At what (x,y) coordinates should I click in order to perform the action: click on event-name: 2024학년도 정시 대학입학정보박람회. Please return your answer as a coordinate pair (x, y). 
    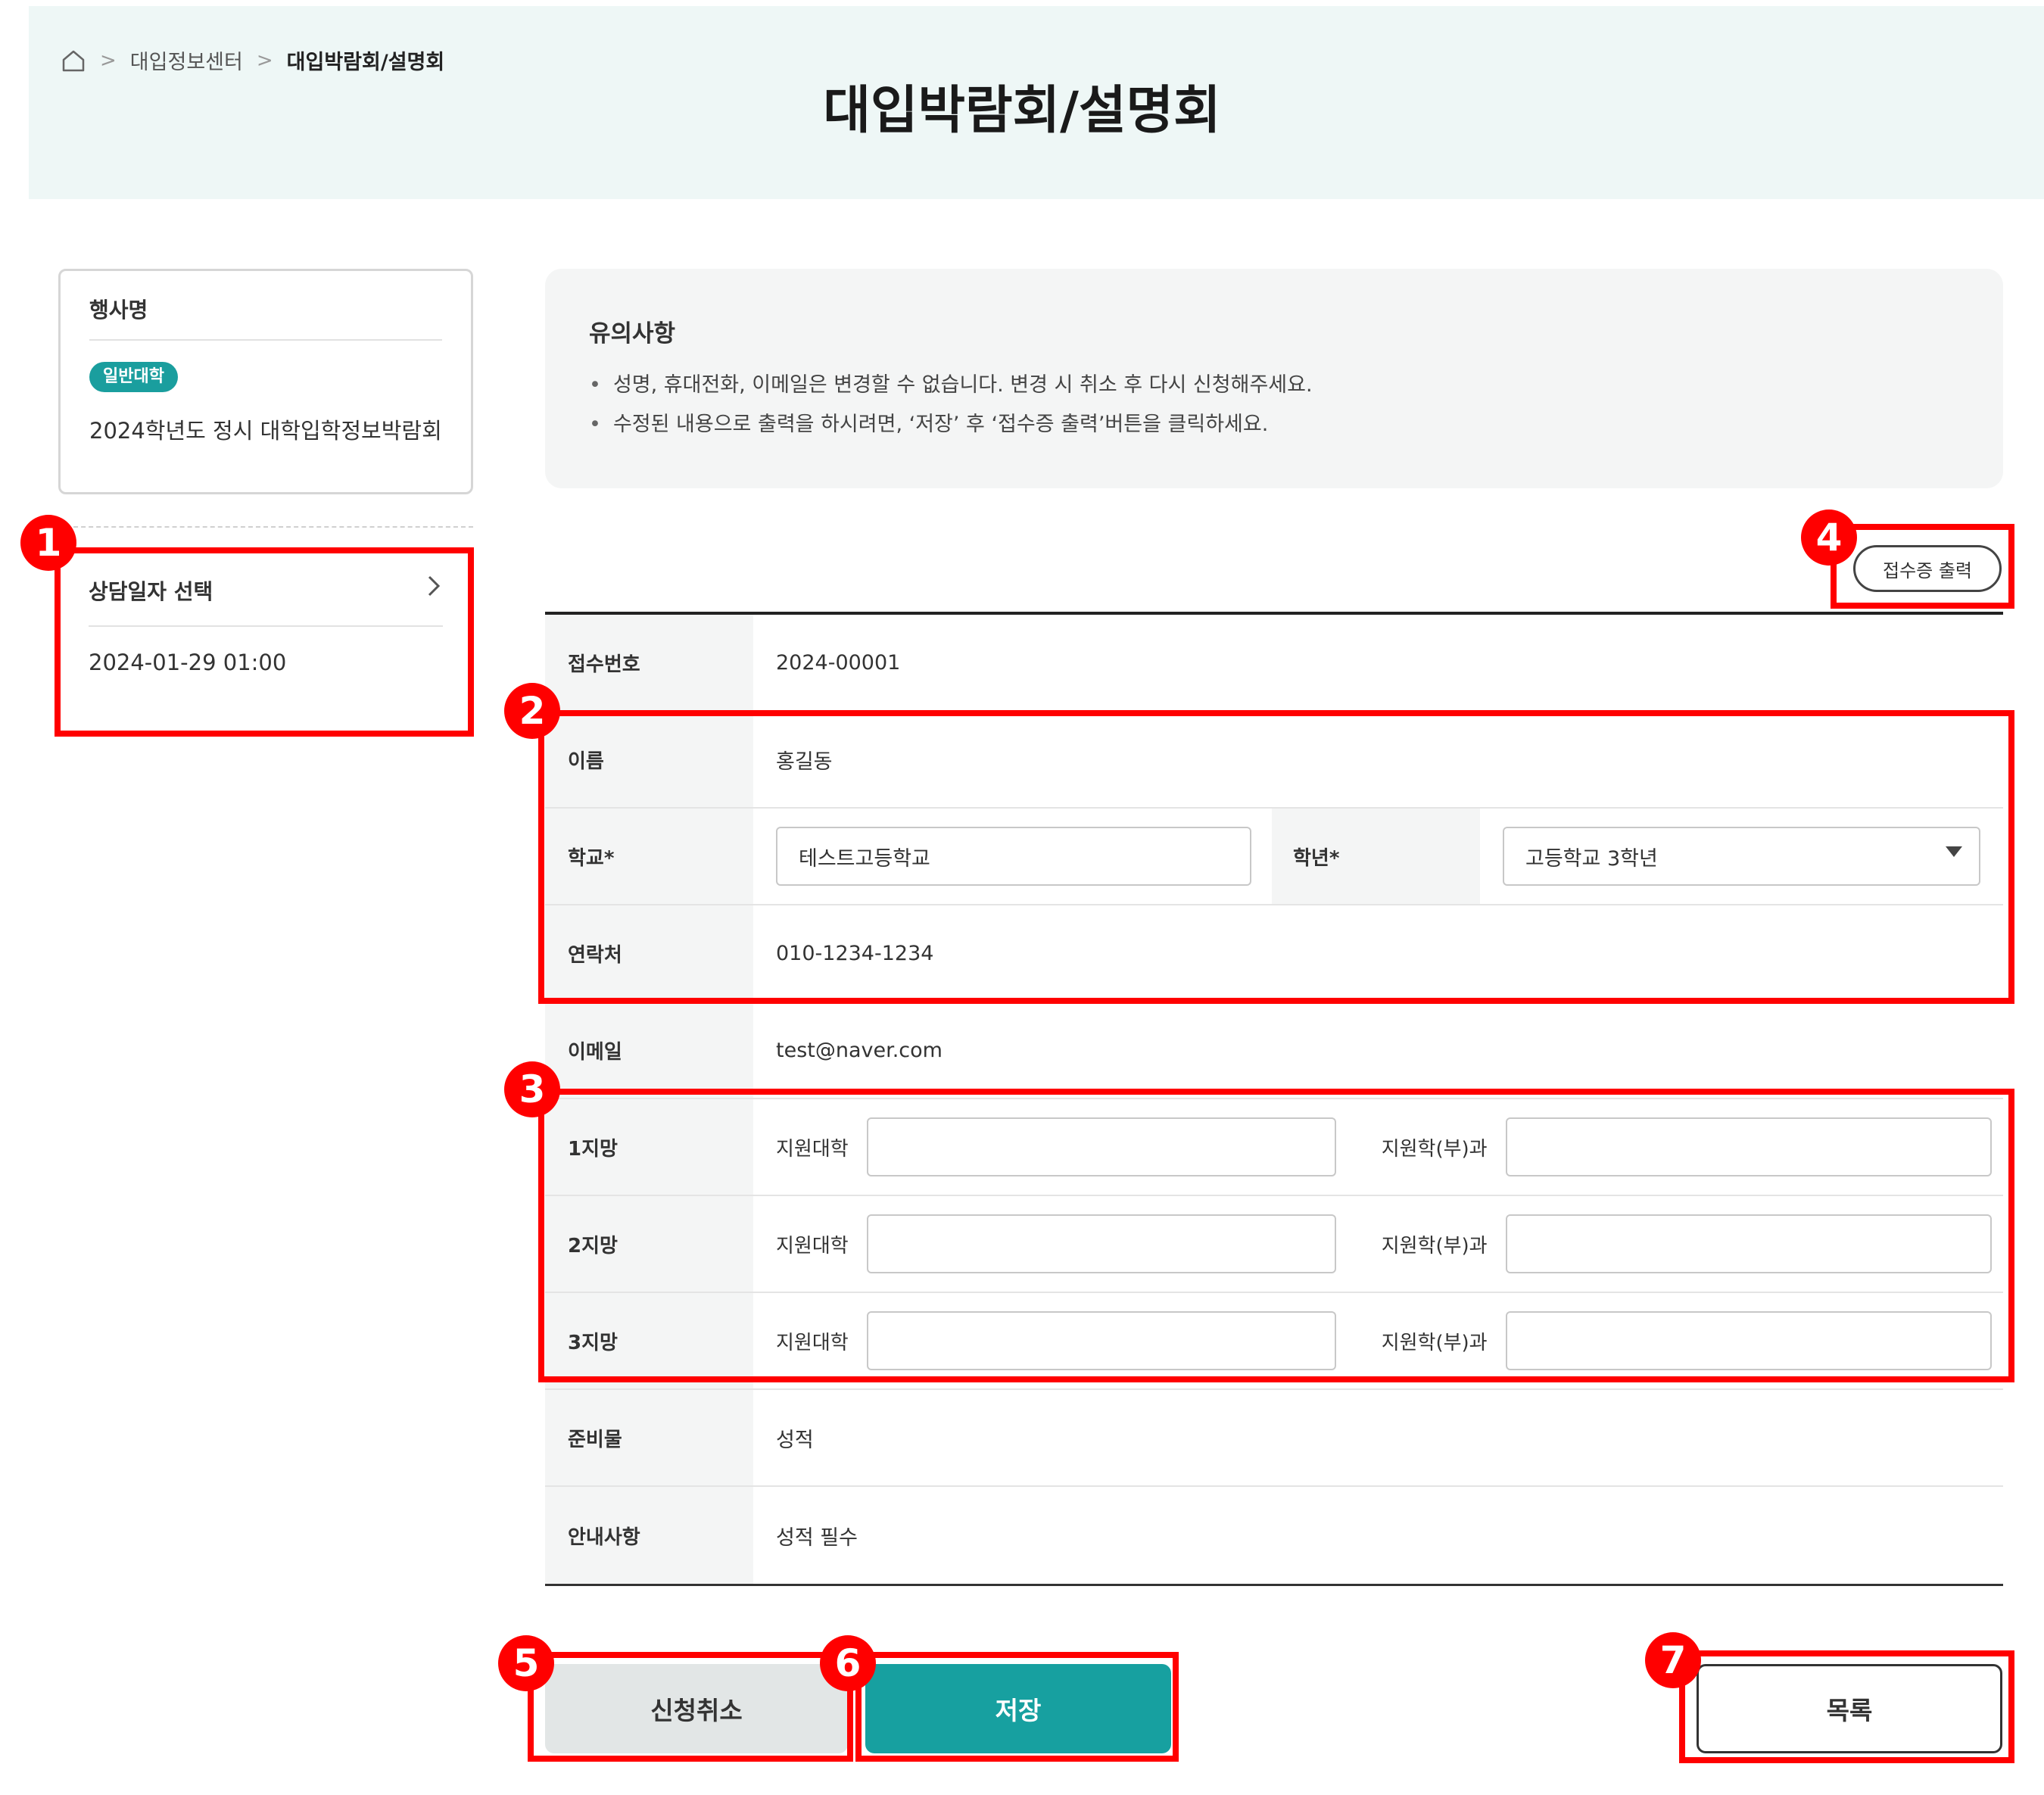
    Looking at the image, I should click on (265, 431).